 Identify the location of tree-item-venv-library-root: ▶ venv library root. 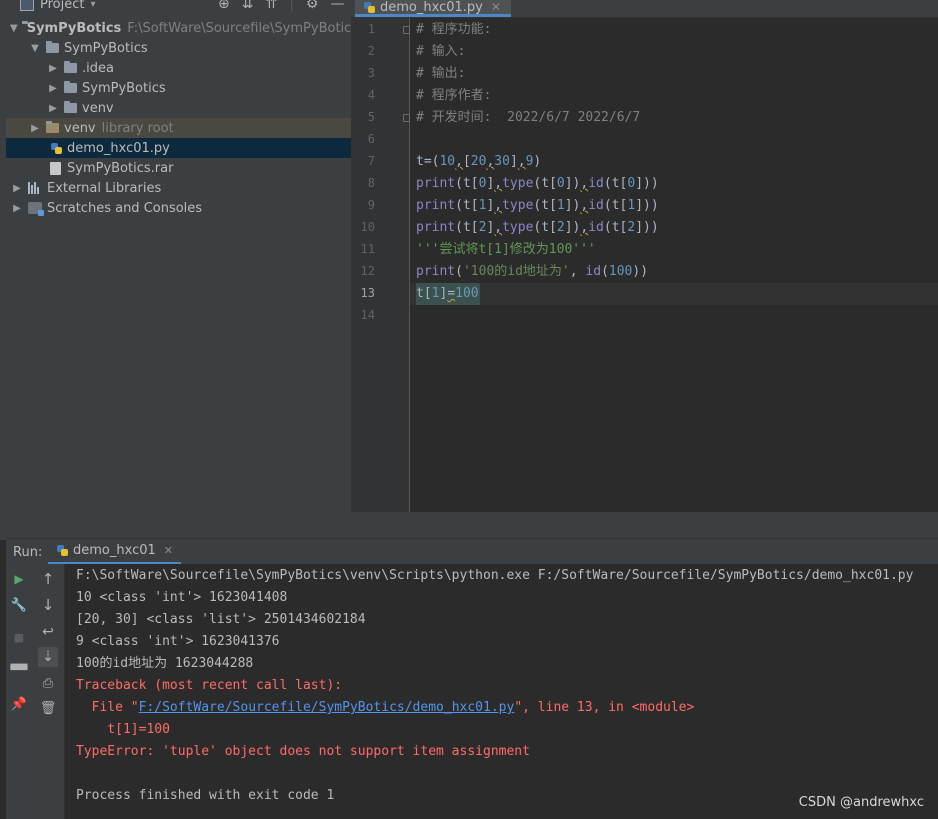
(178, 128).